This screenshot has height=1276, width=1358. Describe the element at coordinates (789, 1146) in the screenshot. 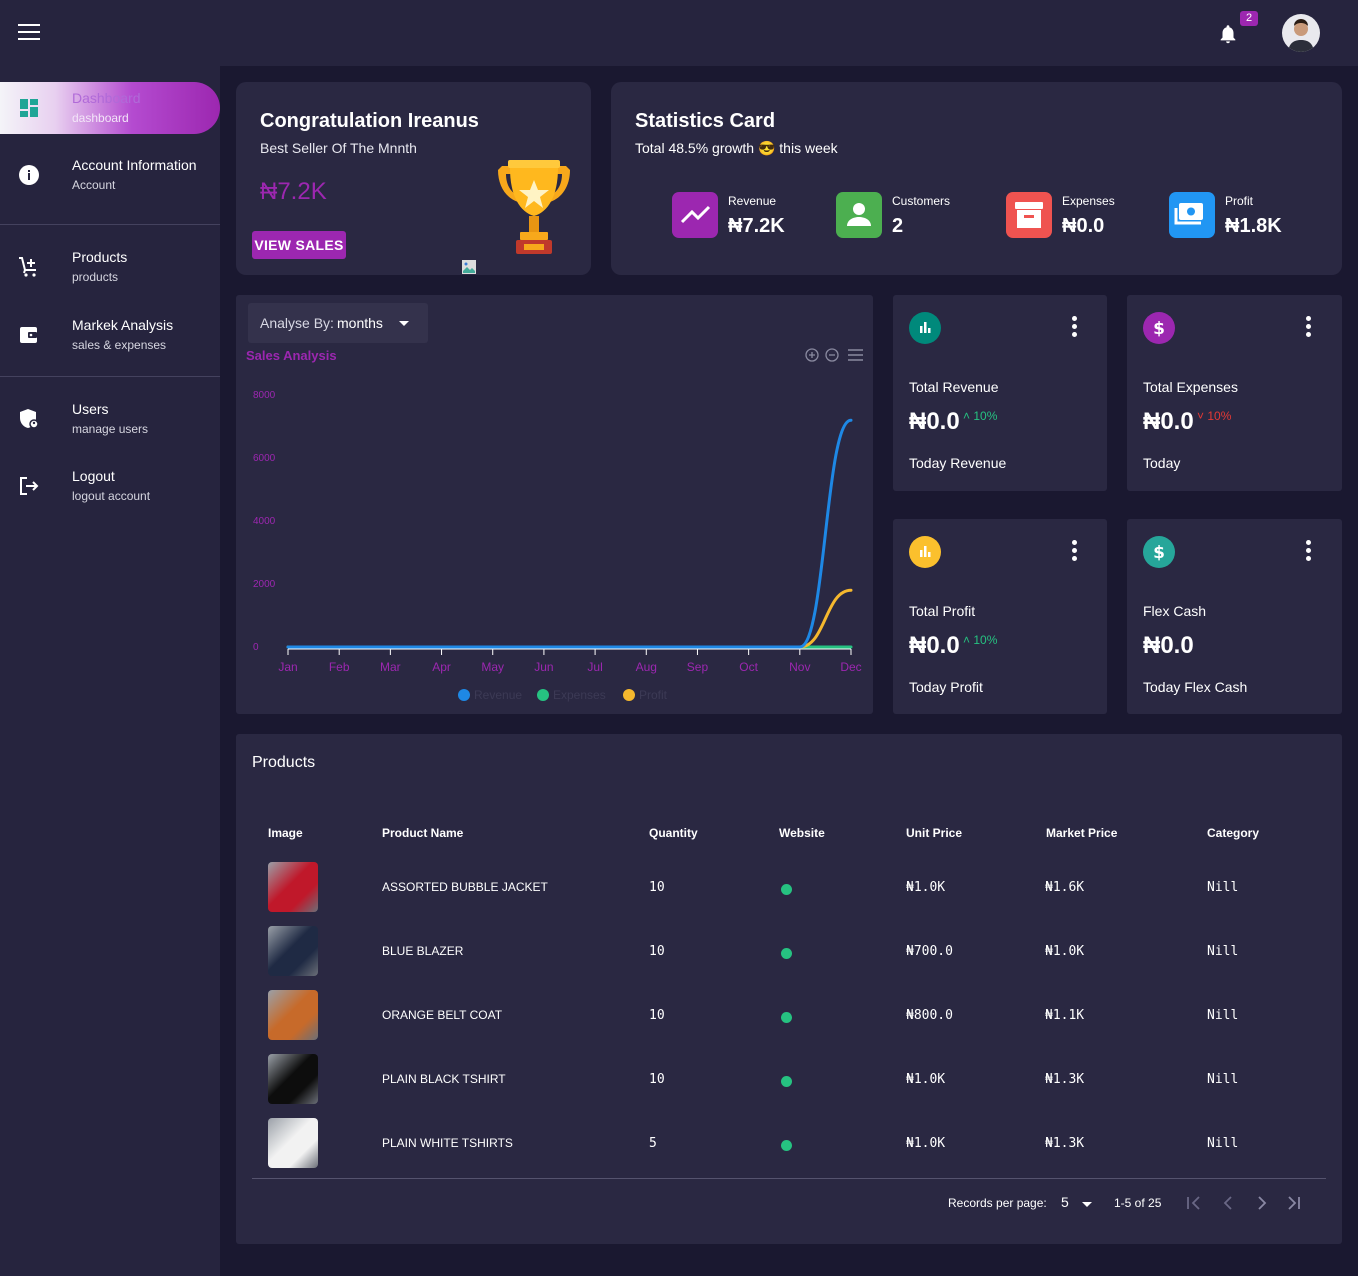

I see `table-row: PLAIN WHITE TSHIRTS 5 ₦1.0K ₦1.3K Nill` at that location.